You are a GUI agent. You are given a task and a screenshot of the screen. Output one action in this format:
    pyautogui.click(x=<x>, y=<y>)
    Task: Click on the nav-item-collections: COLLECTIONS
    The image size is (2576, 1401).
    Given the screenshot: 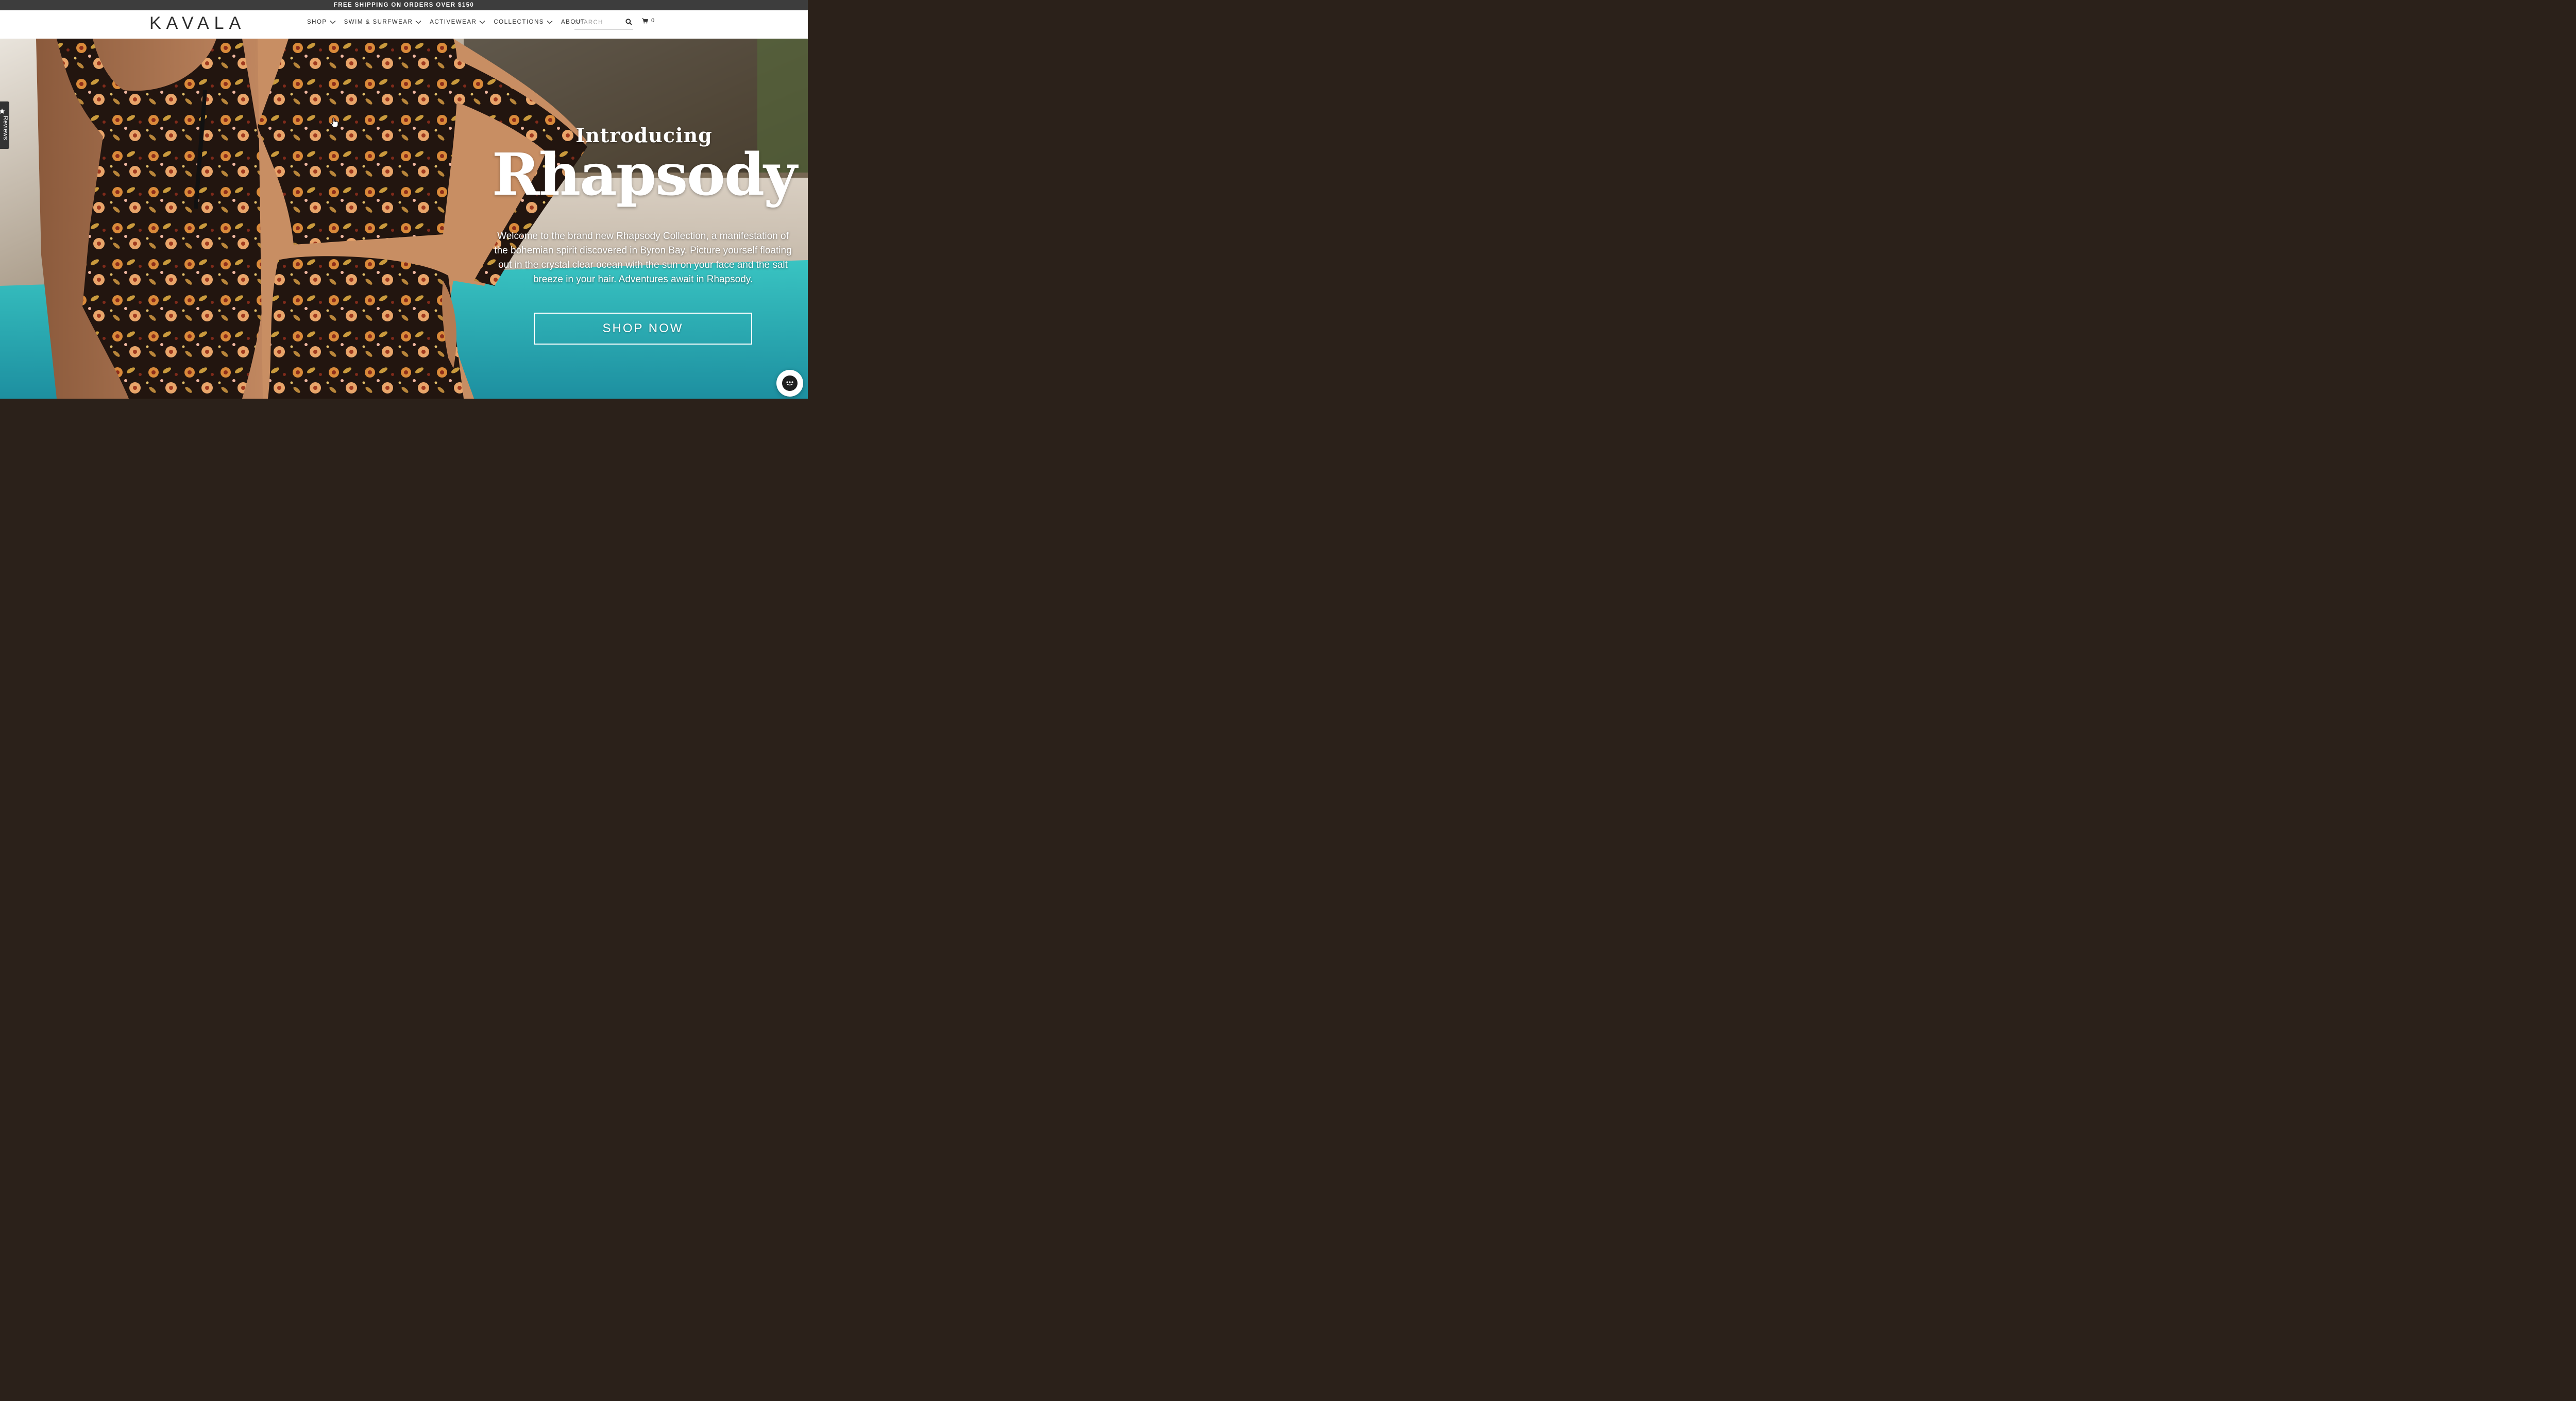 What is the action you would take?
    pyautogui.click(x=523, y=22)
    